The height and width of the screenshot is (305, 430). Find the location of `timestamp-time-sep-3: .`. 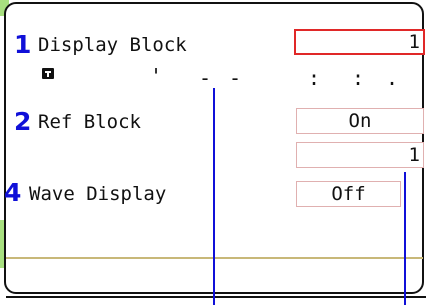

timestamp-time-sep-3: . is located at coordinates (392, 78).